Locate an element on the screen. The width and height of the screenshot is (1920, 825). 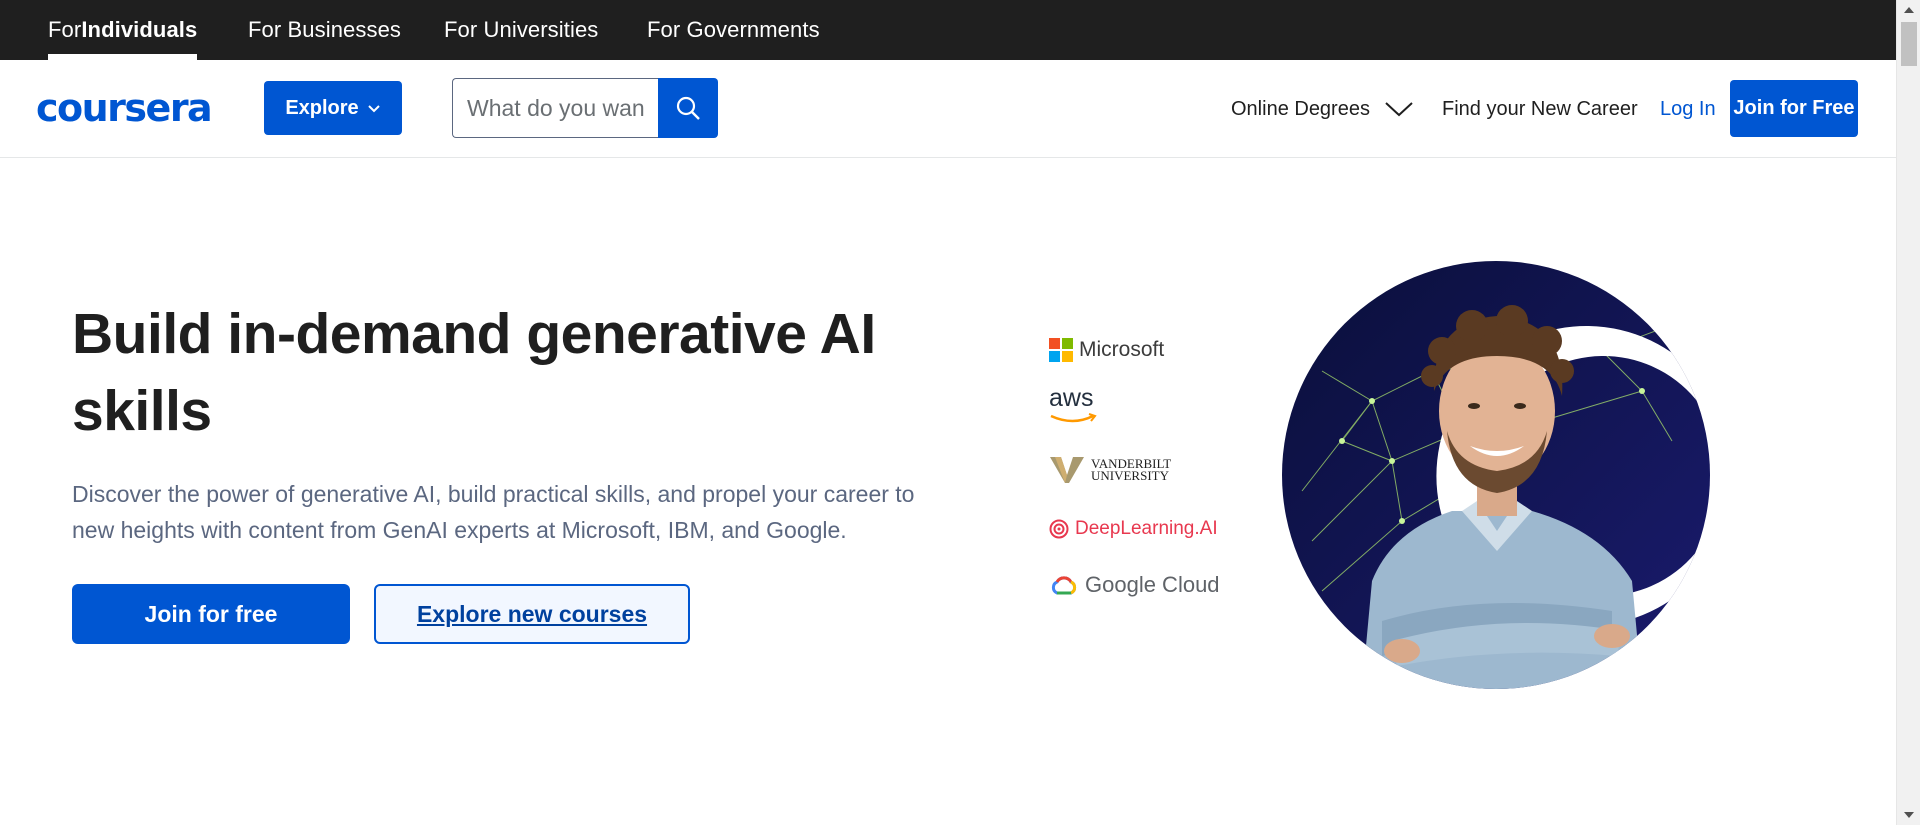
logo-text: coursera is located at coordinates (124, 108).